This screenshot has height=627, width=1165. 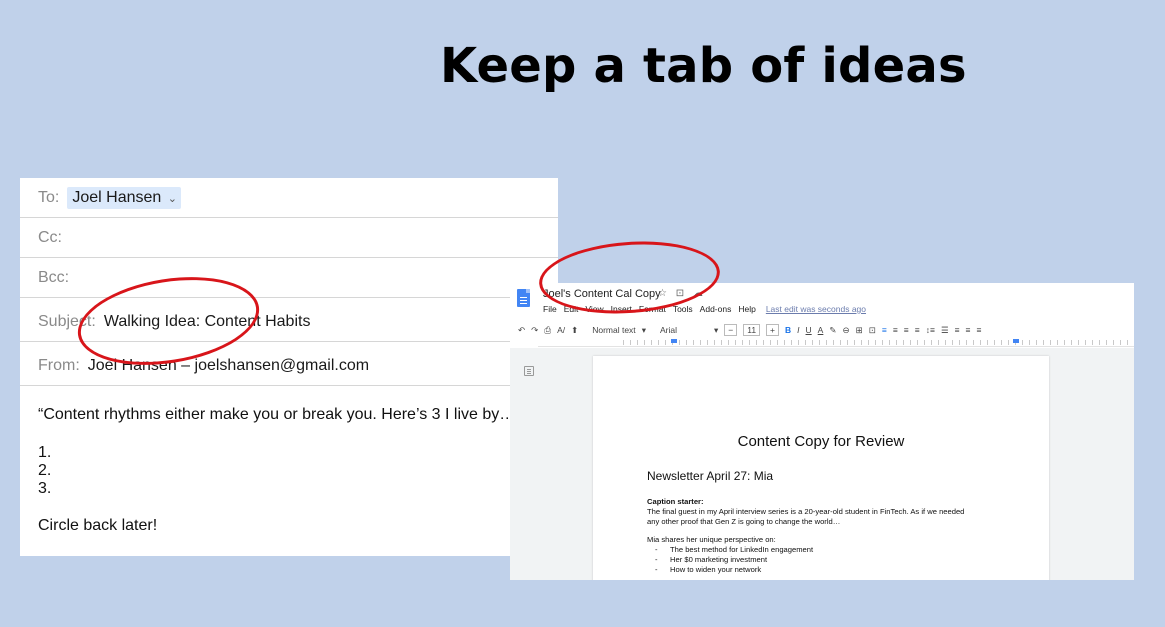 I want to click on link-icon: ⊖, so click(x=845, y=330).